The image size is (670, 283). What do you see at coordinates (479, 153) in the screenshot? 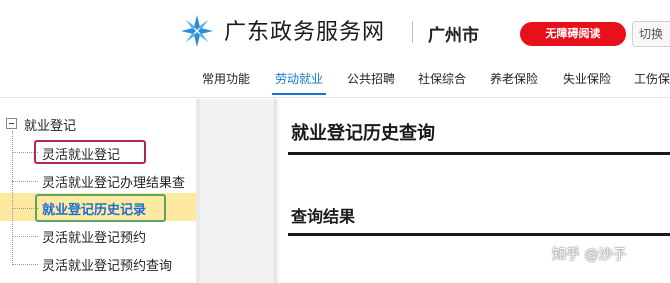
I see `title-divider-rule` at bounding box center [479, 153].